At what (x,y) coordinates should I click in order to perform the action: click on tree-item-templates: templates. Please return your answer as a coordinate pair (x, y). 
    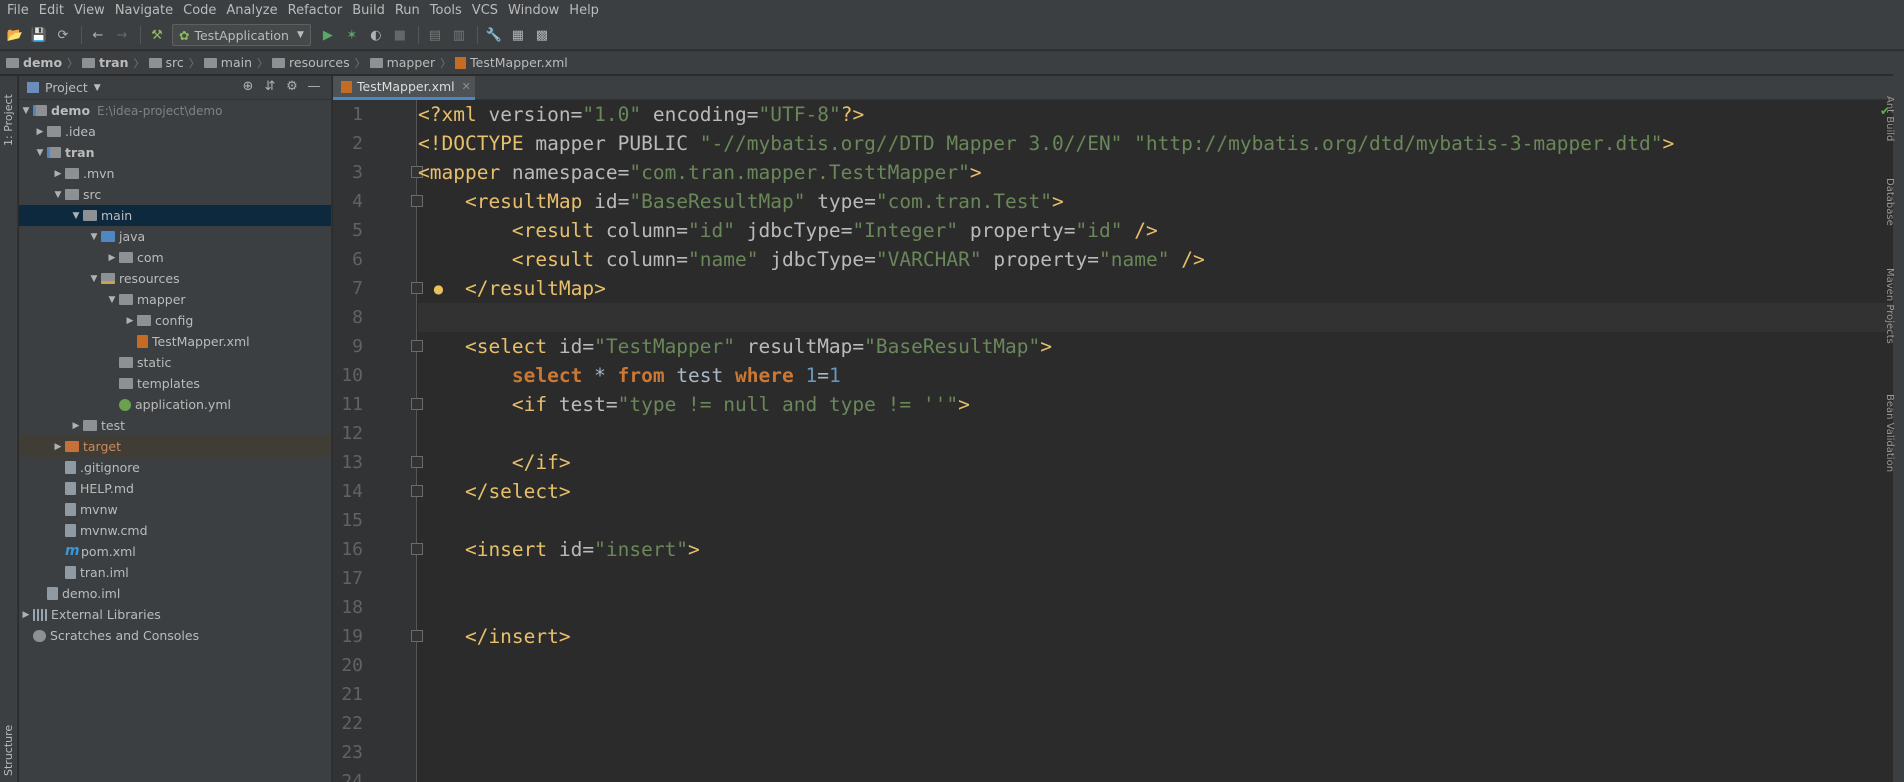
    Looking at the image, I should click on (175, 383).